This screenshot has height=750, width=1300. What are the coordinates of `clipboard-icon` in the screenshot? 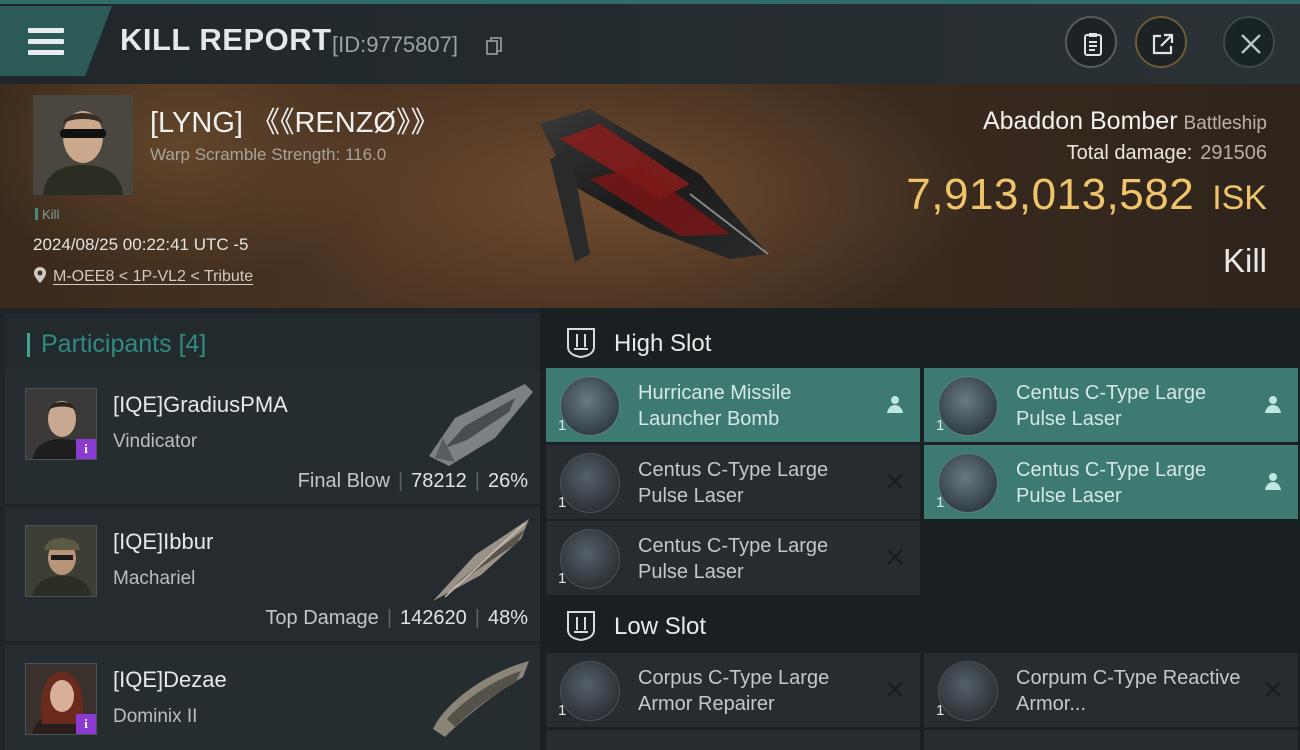 It's located at (1093, 44).